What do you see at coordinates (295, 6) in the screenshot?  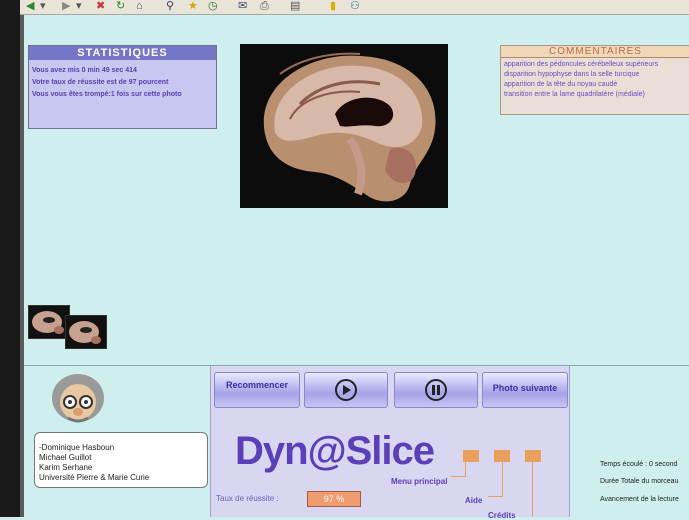 I see `edit-icon: ▤` at bounding box center [295, 6].